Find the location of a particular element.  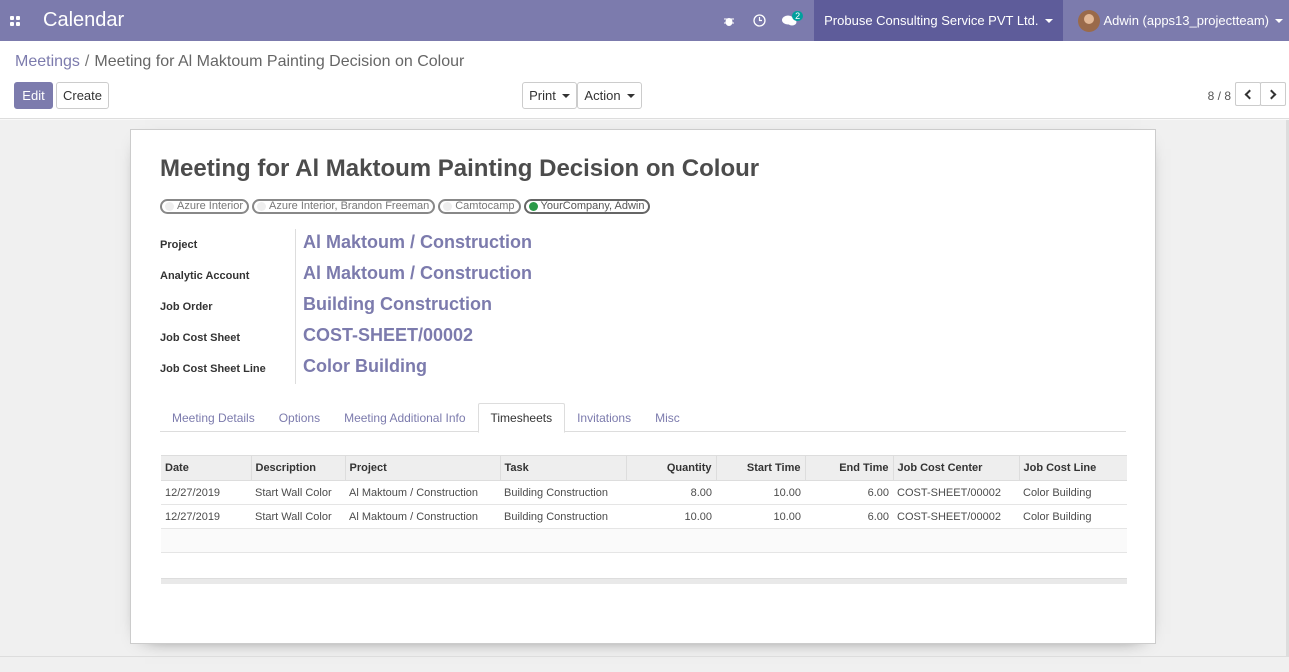

job-order-link: Building Construction is located at coordinates (397, 304).